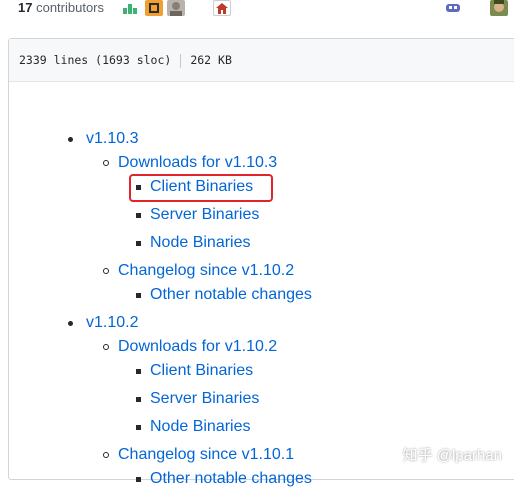  Describe the element at coordinates (112, 323) in the screenshot. I see `release-link-v1-10-2: v1.10.2` at that location.